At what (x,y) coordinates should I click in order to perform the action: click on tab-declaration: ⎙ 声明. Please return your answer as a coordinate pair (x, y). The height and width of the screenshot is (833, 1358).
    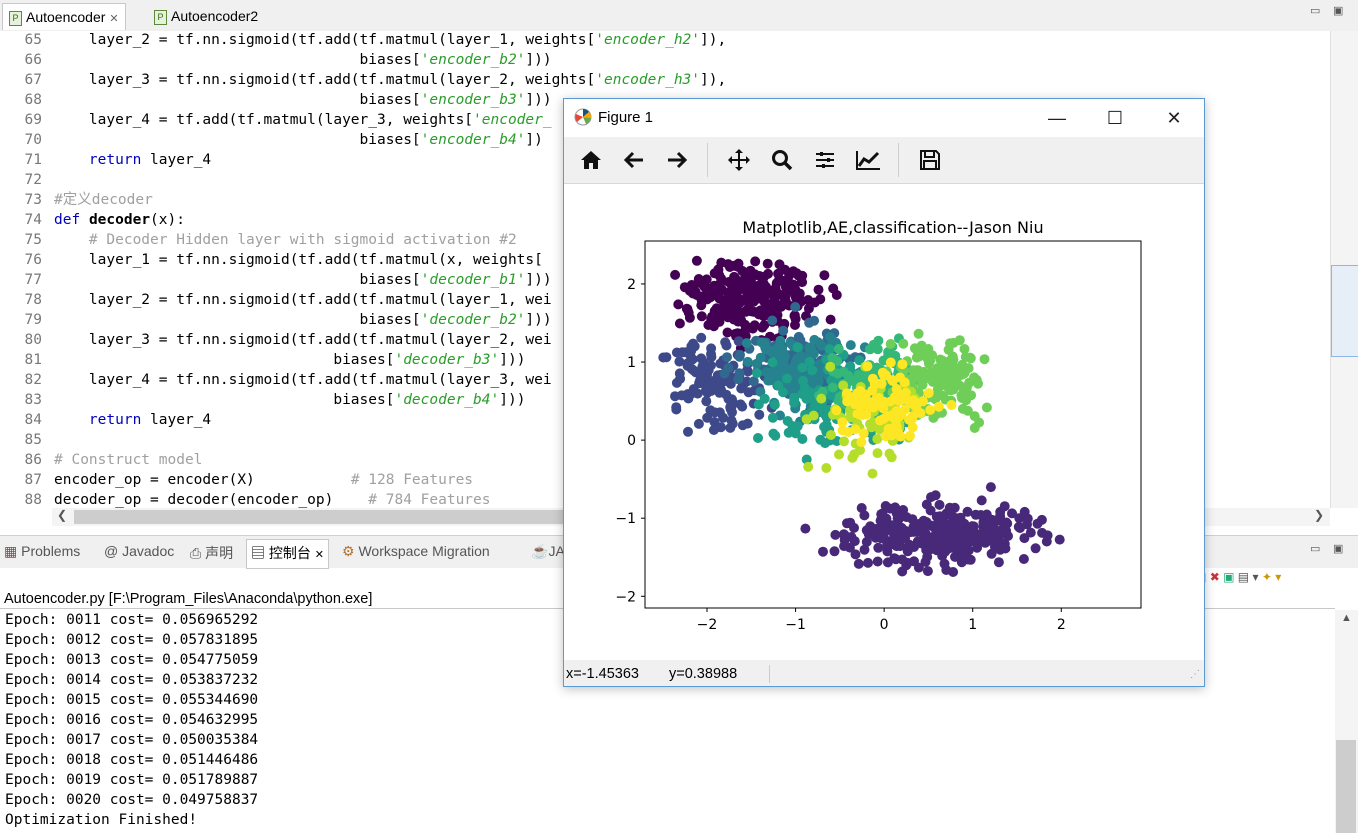
    Looking at the image, I should click on (211, 553).